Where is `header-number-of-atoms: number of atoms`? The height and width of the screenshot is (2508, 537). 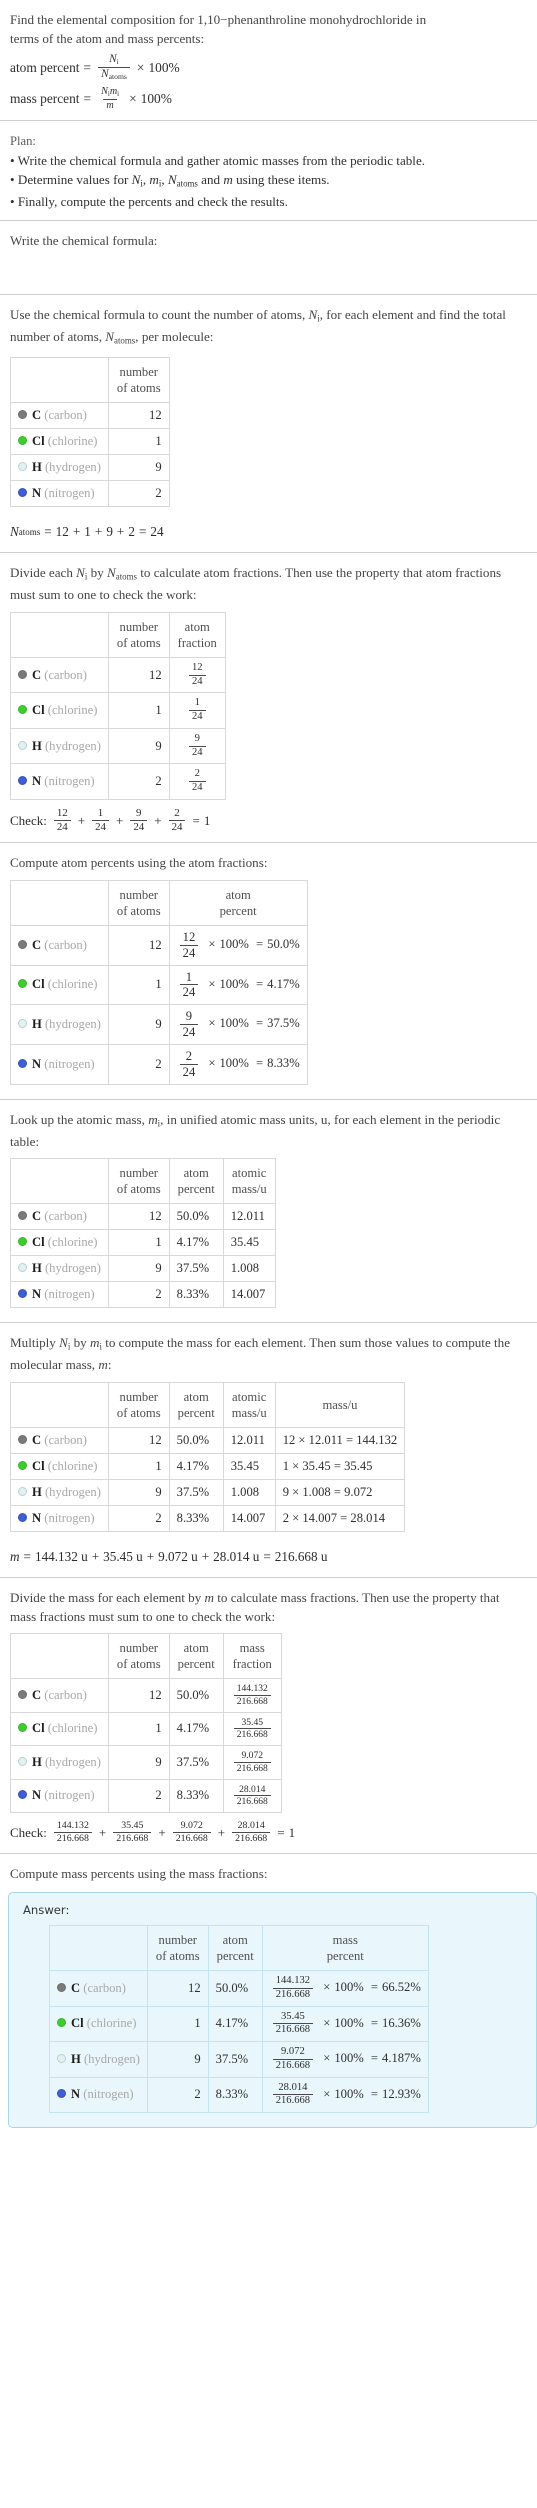 header-number-of-atoms: number of atoms is located at coordinates (138, 1404).